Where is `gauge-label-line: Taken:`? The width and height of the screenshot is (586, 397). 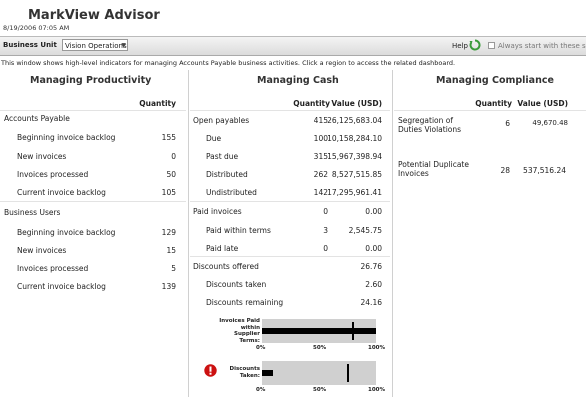
gauge-label-line: Taken: is located at coordinates (249, 375).